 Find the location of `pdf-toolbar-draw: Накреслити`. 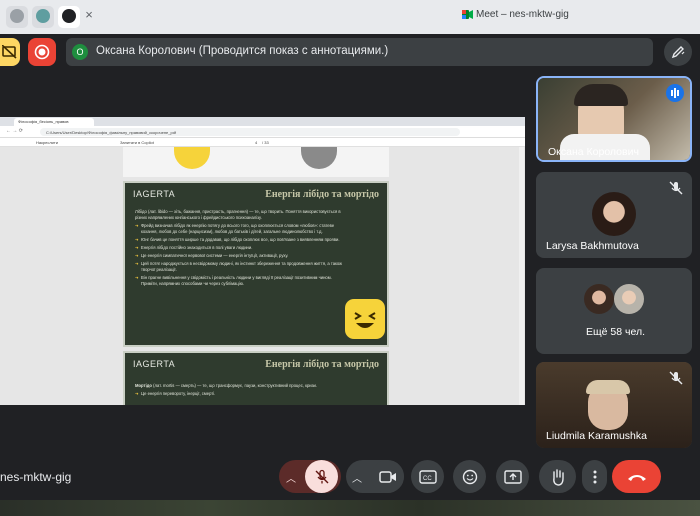

pdf-toolbar-draw: Накреслити is located at coordinates (47, 142).